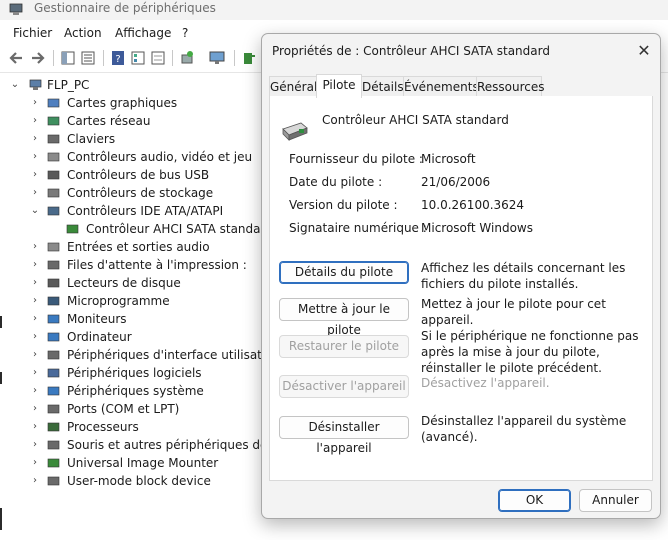  Describe the element at coordinates (615, 500) in the screenshot. I see `cancel-button: Annuler` at that location.